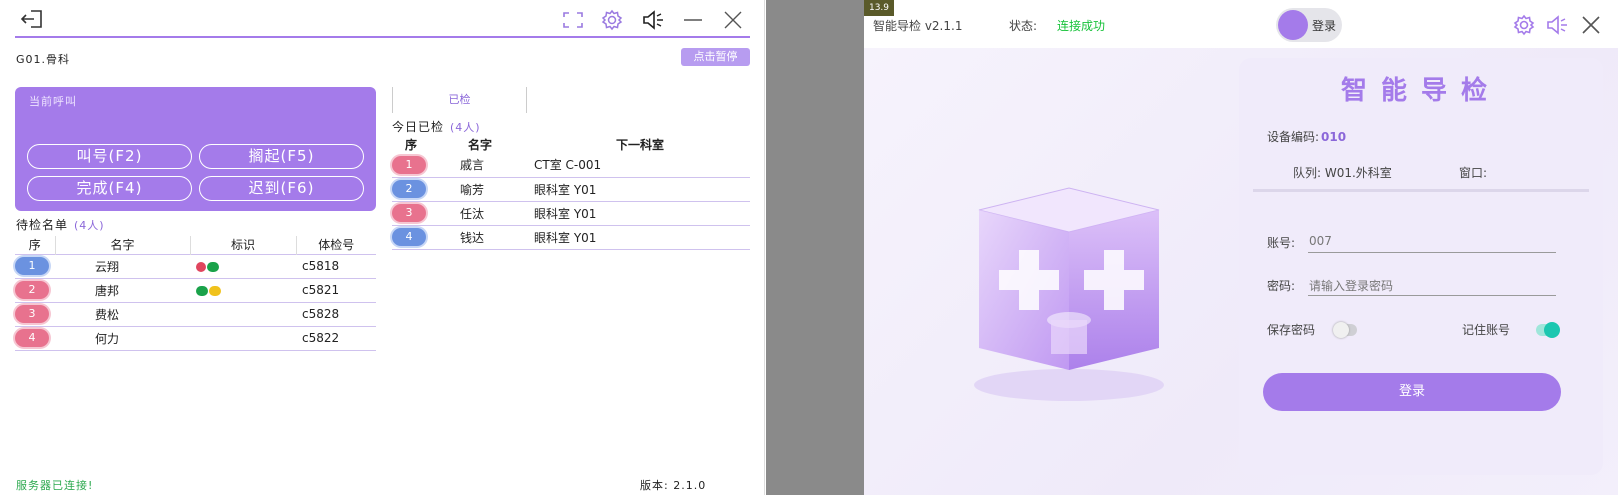 The width and height of the screenshot is (1618, 495). I want to click on exam-id: c5822, so click(336, 338).